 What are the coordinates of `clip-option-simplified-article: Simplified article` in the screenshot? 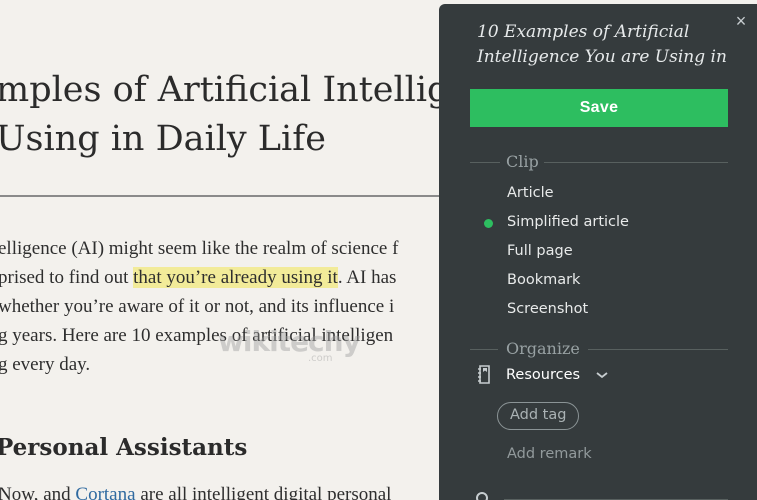 It's located at (568, 222).